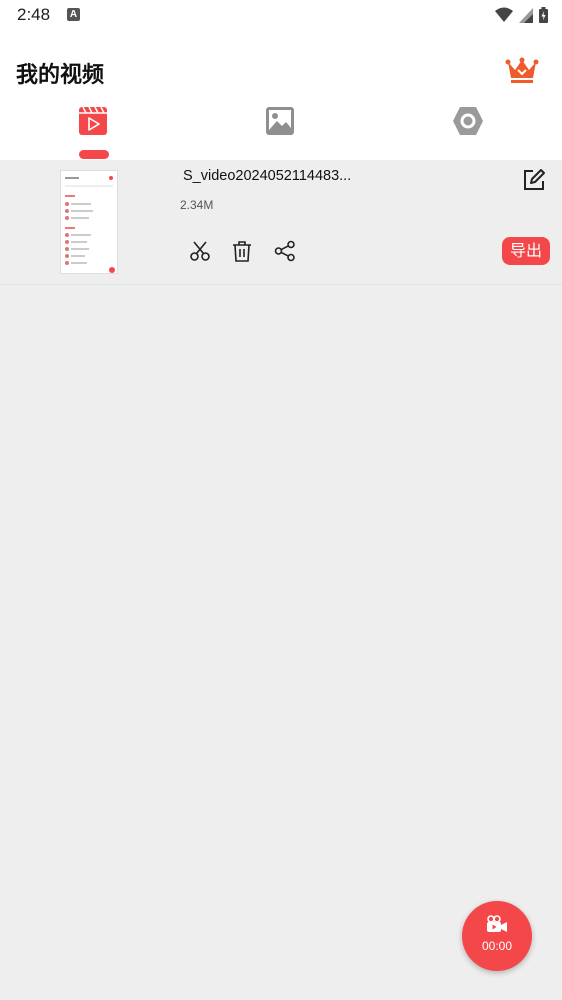  What do you see at coordinates (73, 14) in the screenshot?
I see `notification-a-icon: A` at bounding box center [73, 14].